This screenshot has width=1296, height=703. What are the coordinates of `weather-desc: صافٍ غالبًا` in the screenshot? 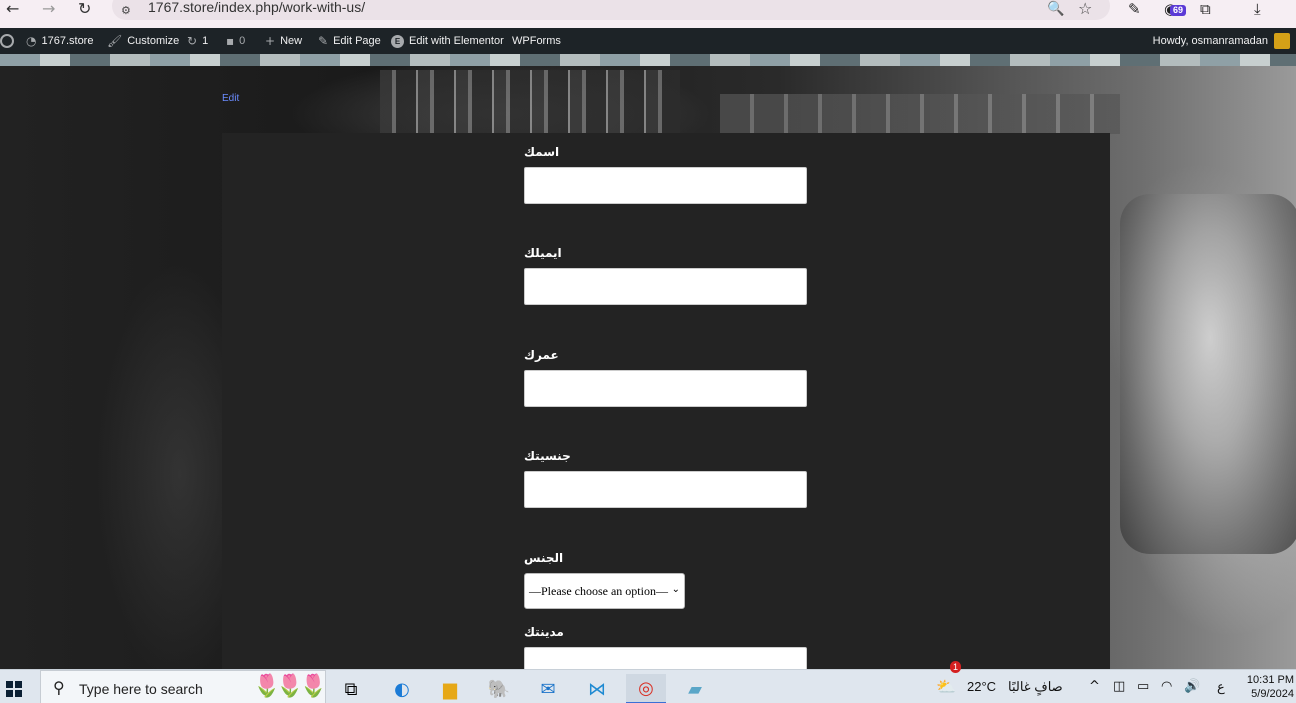 It's located at (1035, 686).